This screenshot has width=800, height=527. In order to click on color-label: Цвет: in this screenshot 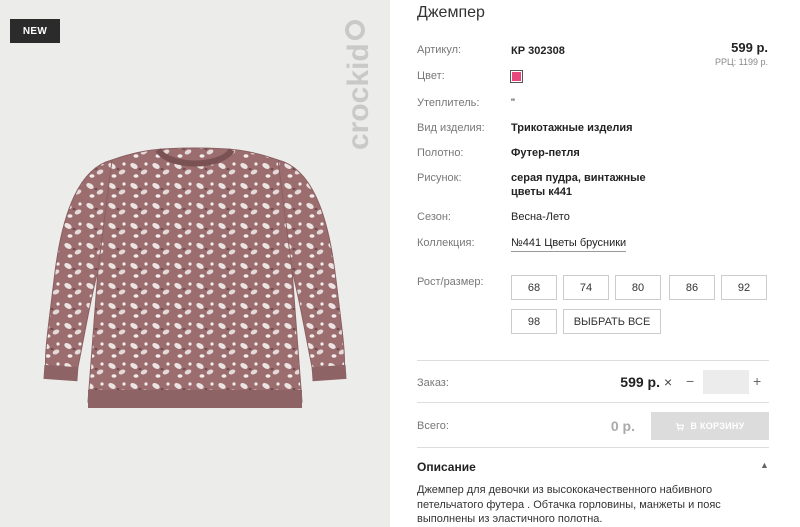, I will do `click(431, 76)`.